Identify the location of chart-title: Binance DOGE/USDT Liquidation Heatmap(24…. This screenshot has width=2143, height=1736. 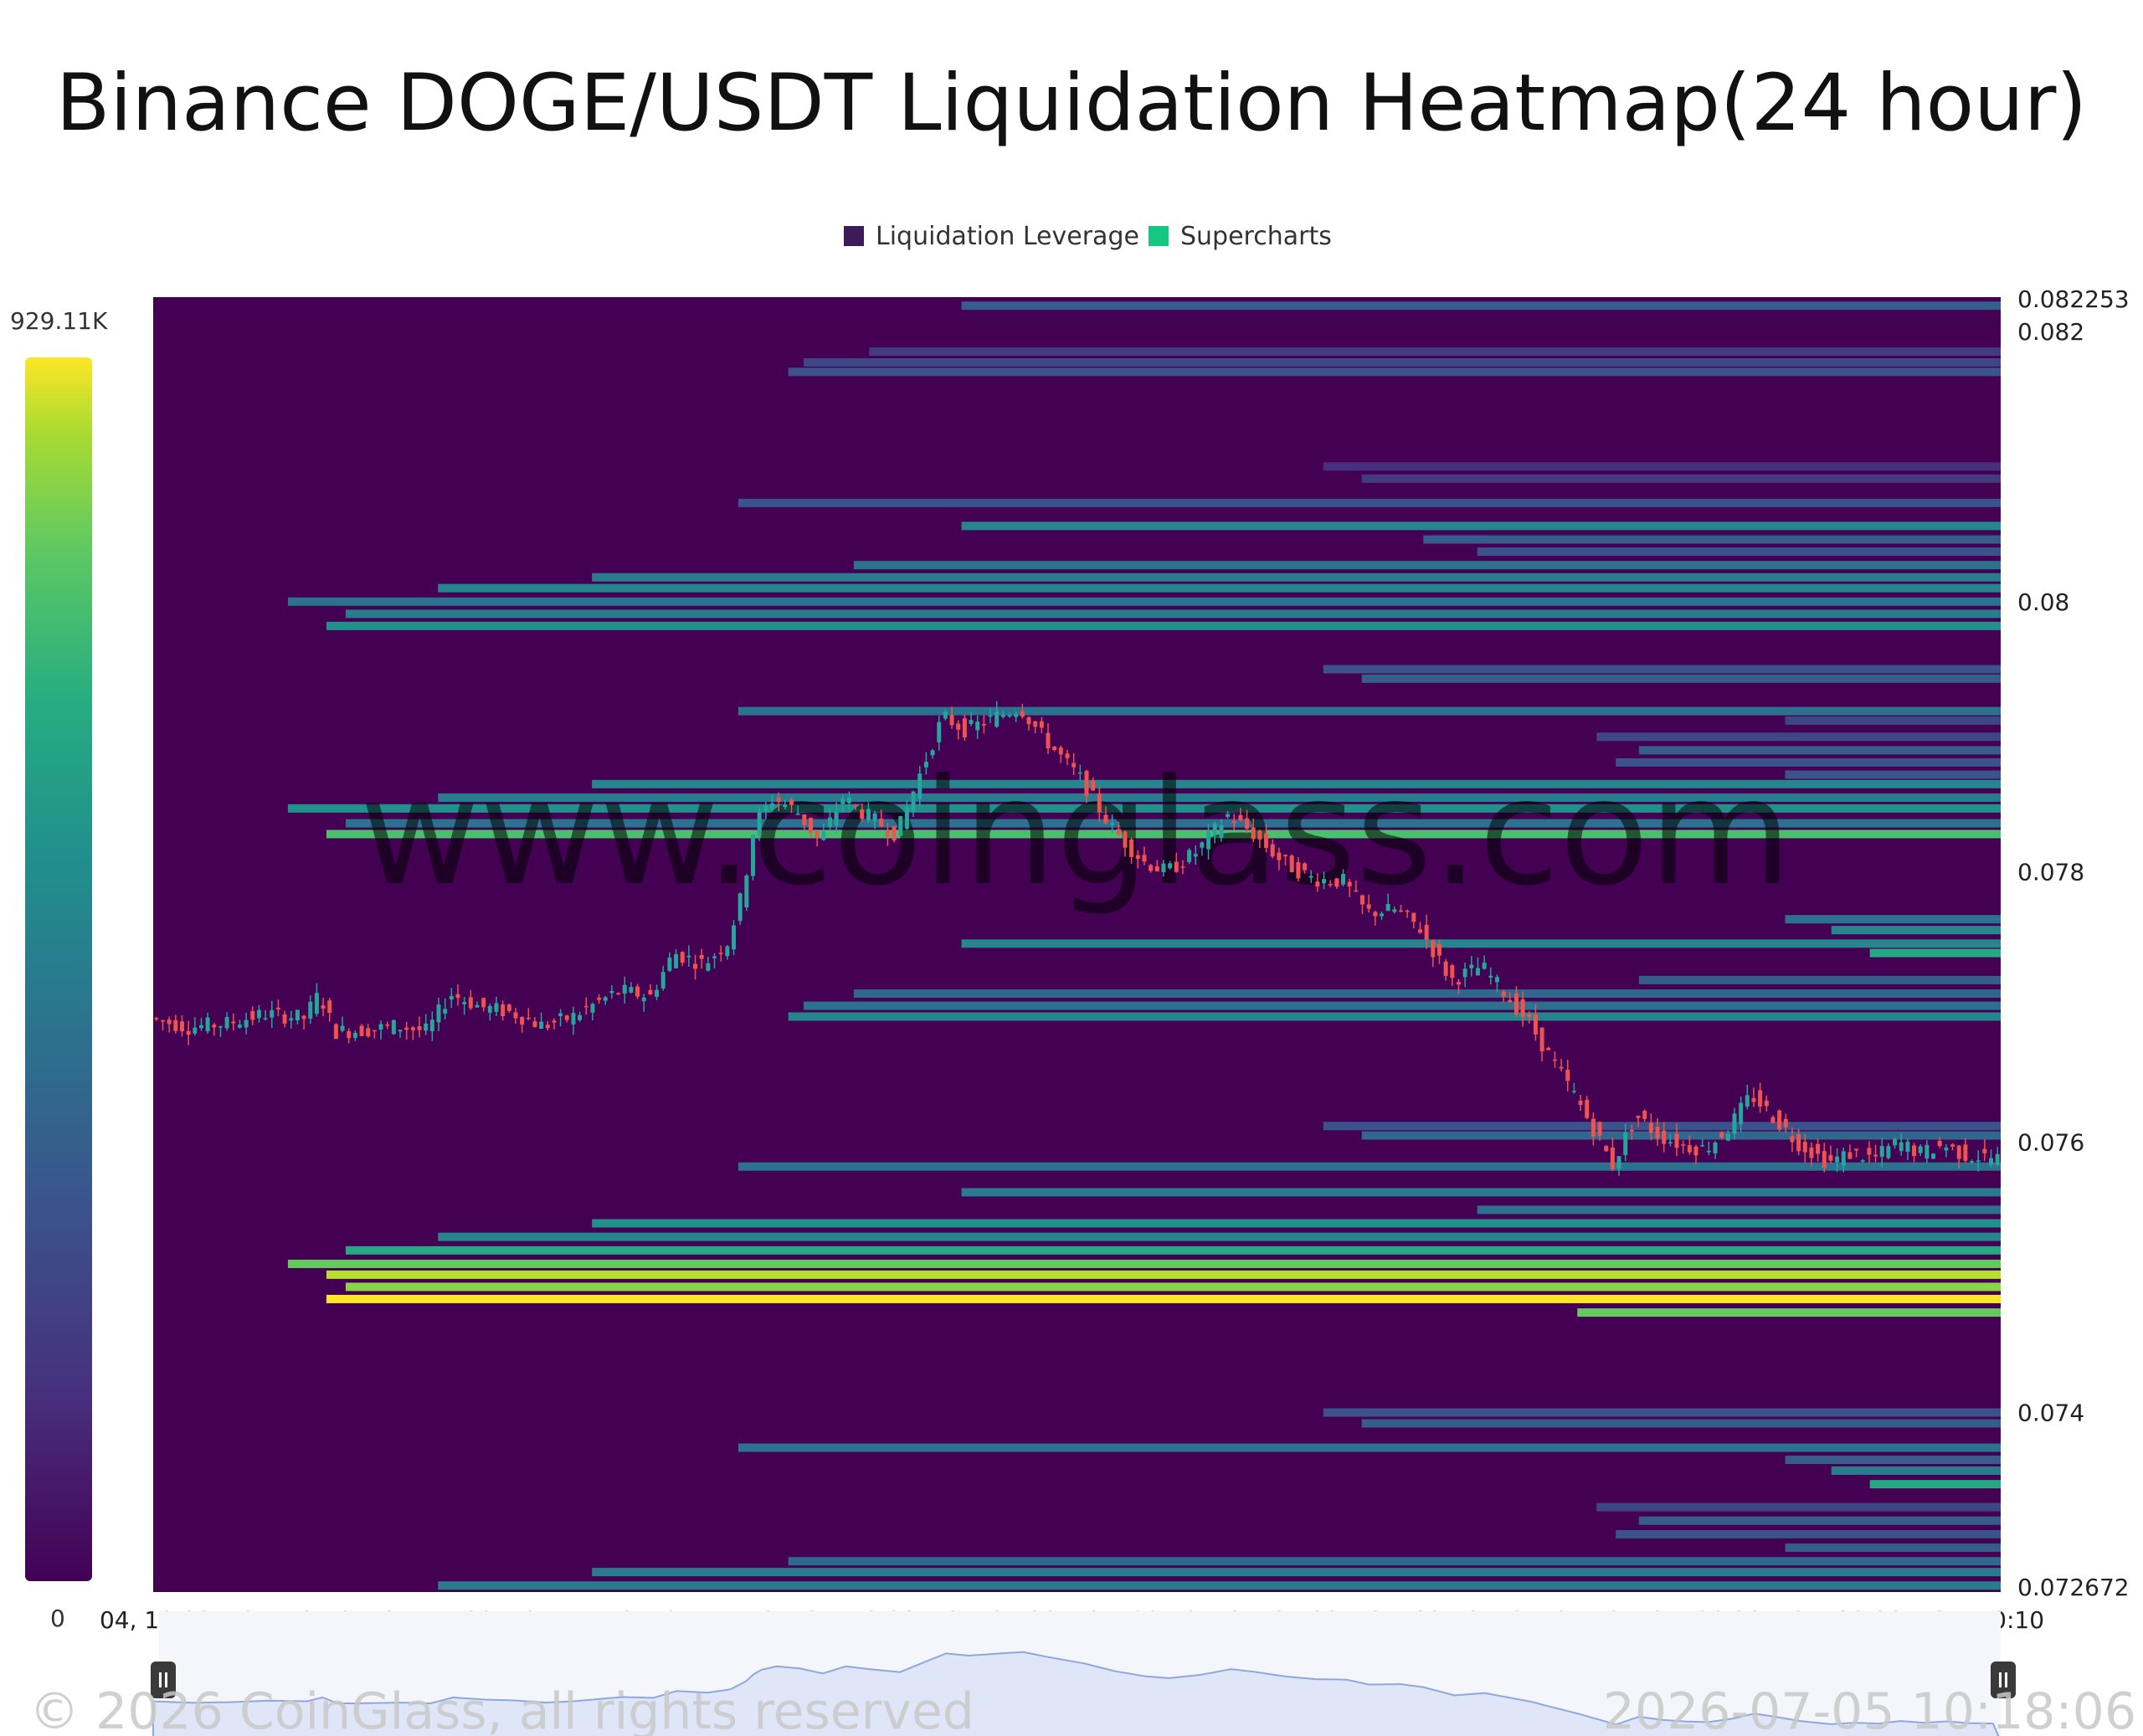
(1071, 103).